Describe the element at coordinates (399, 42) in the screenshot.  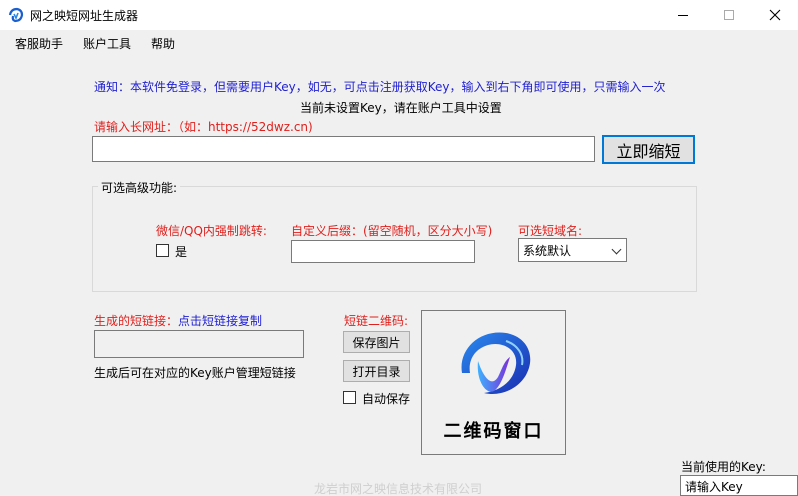
I see `menu-bar: 客服助手 账户工具 帮助` at that location.